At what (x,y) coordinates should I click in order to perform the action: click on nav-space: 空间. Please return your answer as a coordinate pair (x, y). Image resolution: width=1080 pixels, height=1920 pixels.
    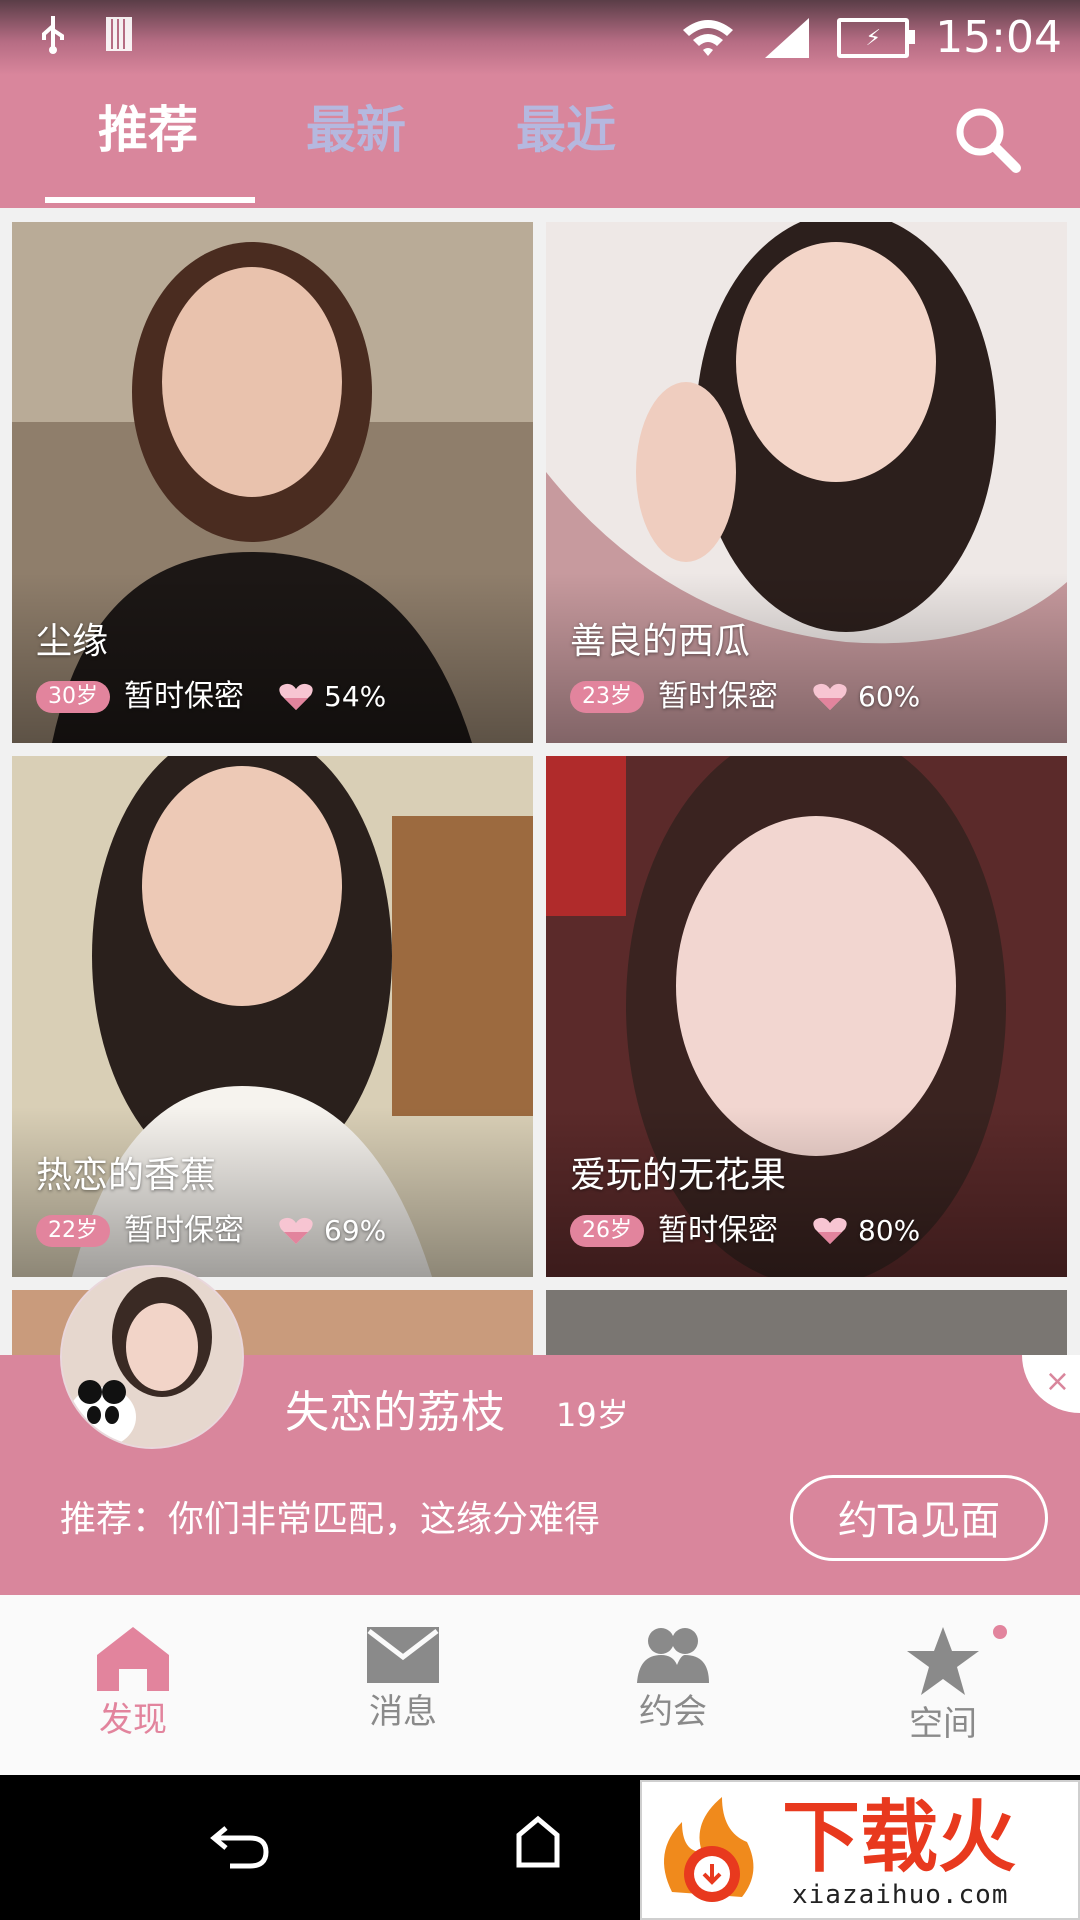
    Looking at the image, I should click on (943, 1686).